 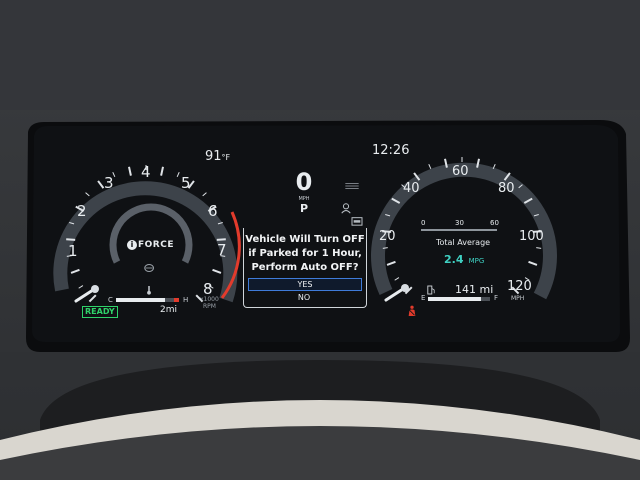 What do you see at coordinates (476, 261) in the screenshot?
I see `mpg-unit: MPG` at bounding box center [476, 261].